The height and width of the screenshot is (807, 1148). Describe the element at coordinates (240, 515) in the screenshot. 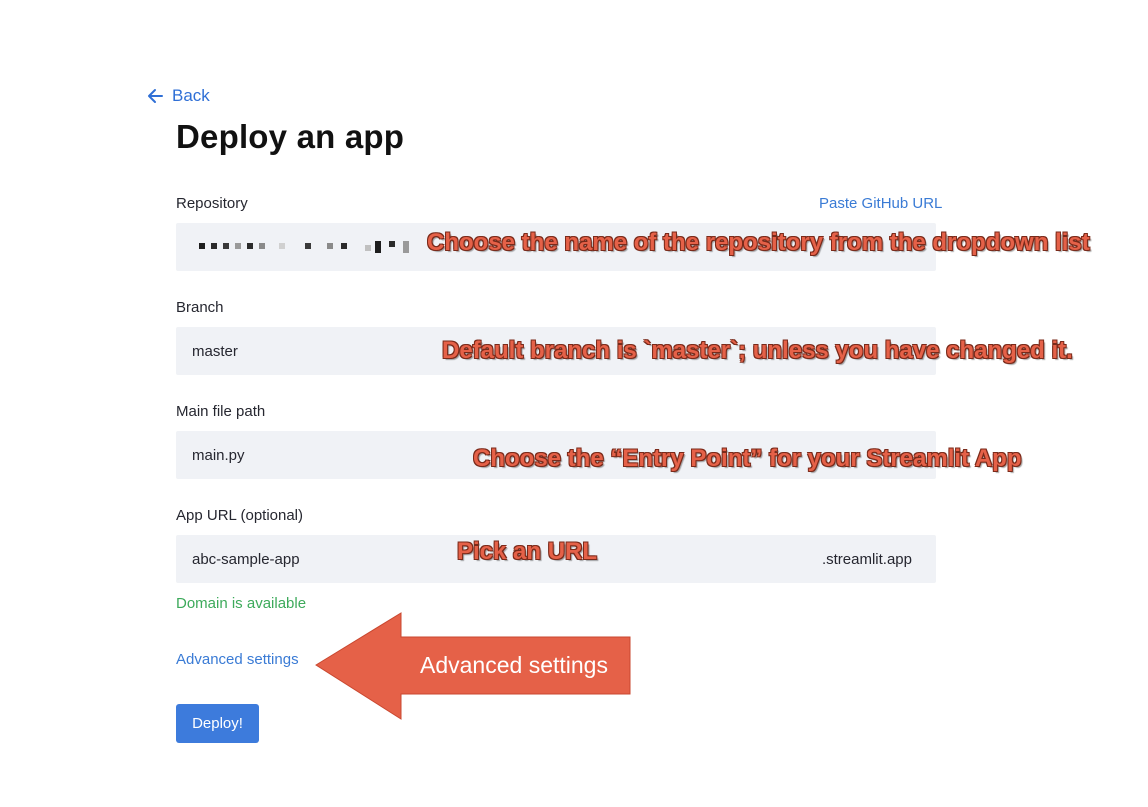

I see `app-url-label: App URL (optional)` at that location.